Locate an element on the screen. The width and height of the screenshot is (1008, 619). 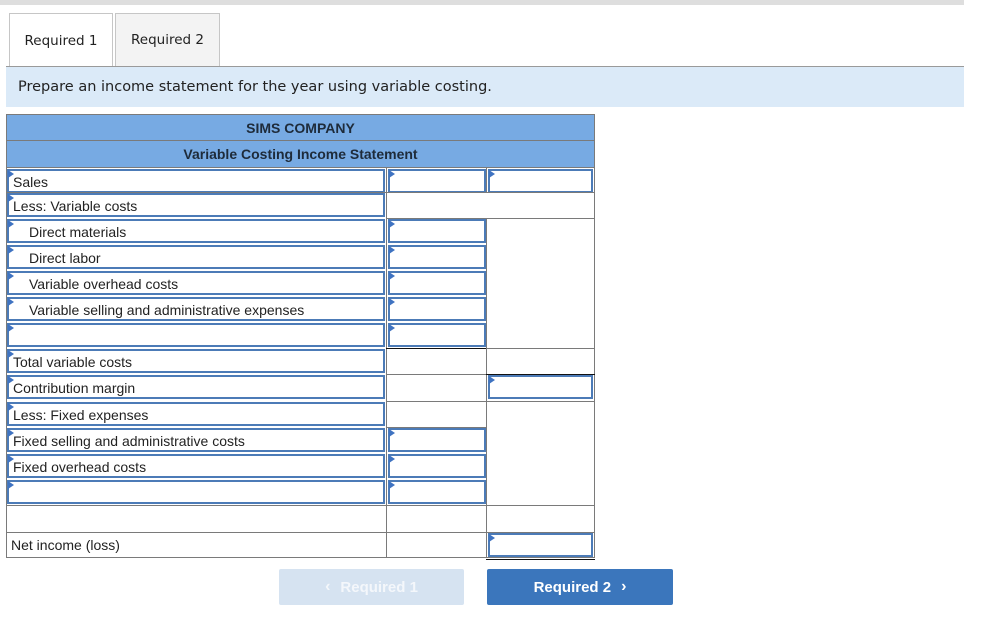
row-label-text: Less: Fixed expenses is located at coordinates (81, 415).